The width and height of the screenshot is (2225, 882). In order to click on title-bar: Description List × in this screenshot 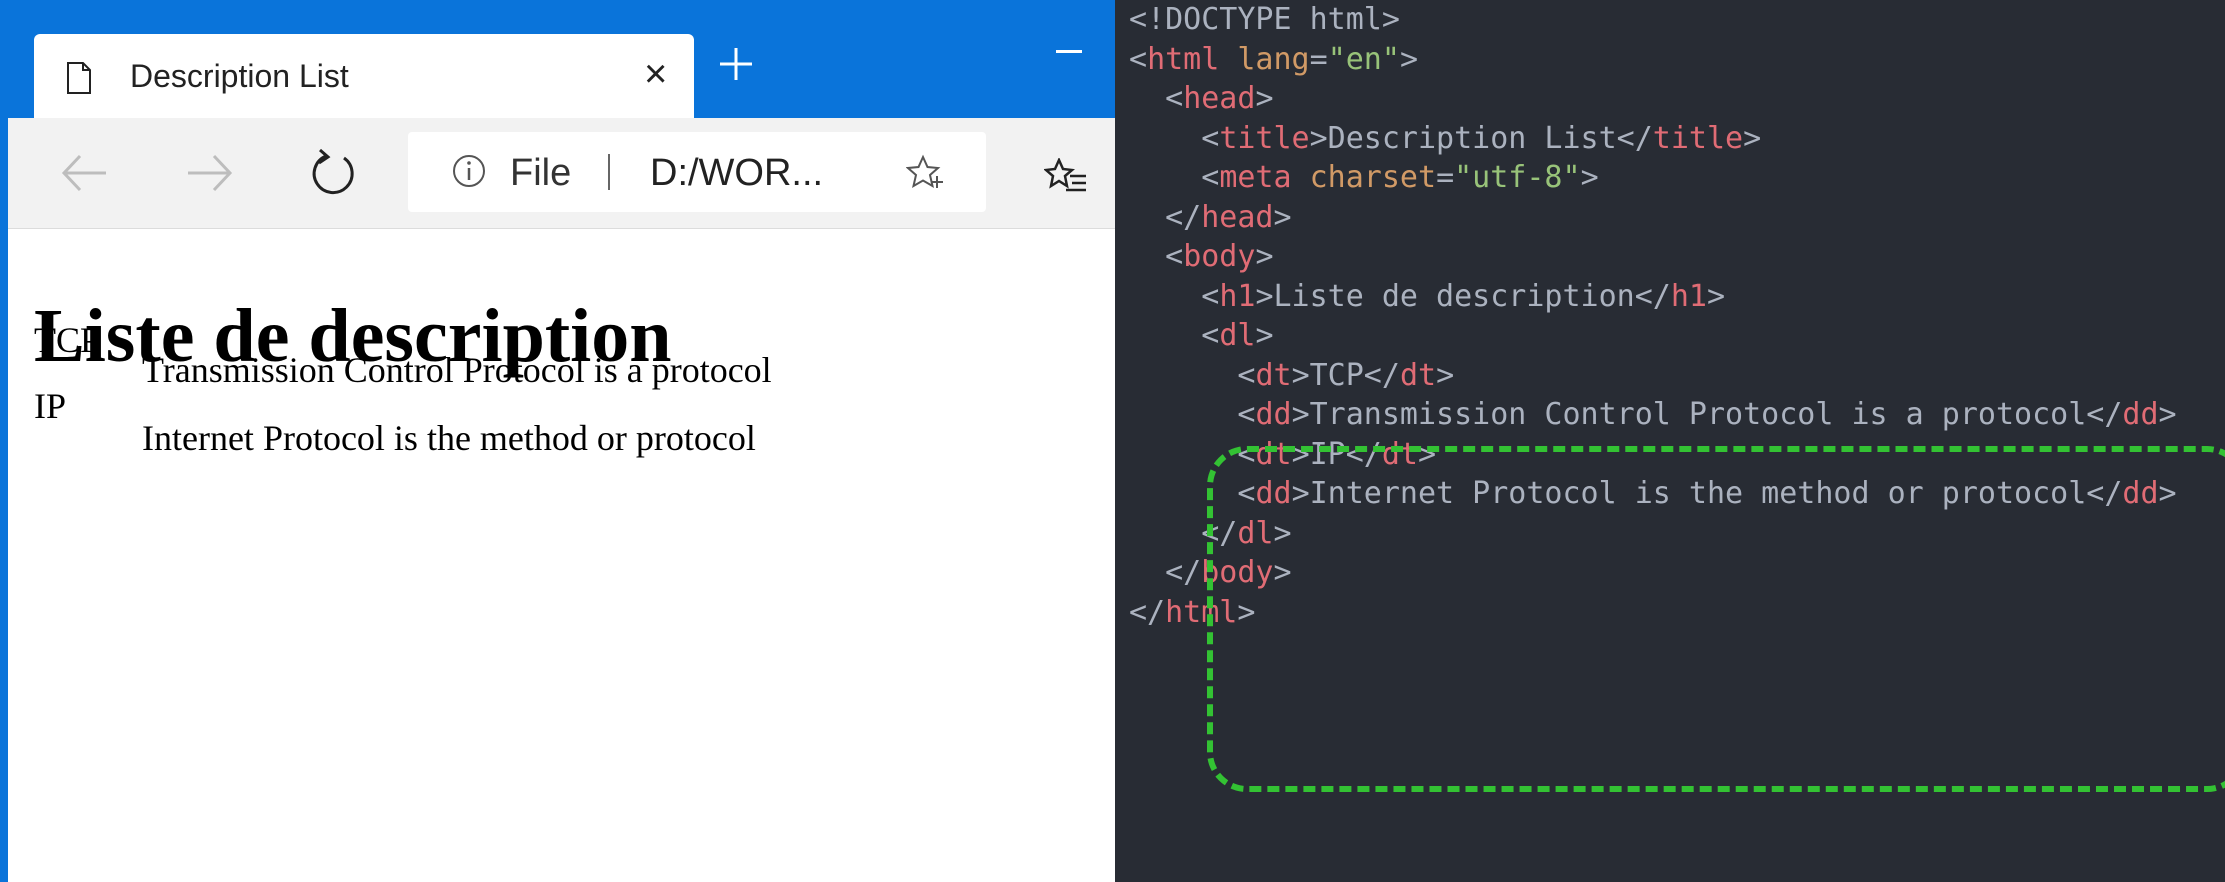, I will do `click(561, 59)`.